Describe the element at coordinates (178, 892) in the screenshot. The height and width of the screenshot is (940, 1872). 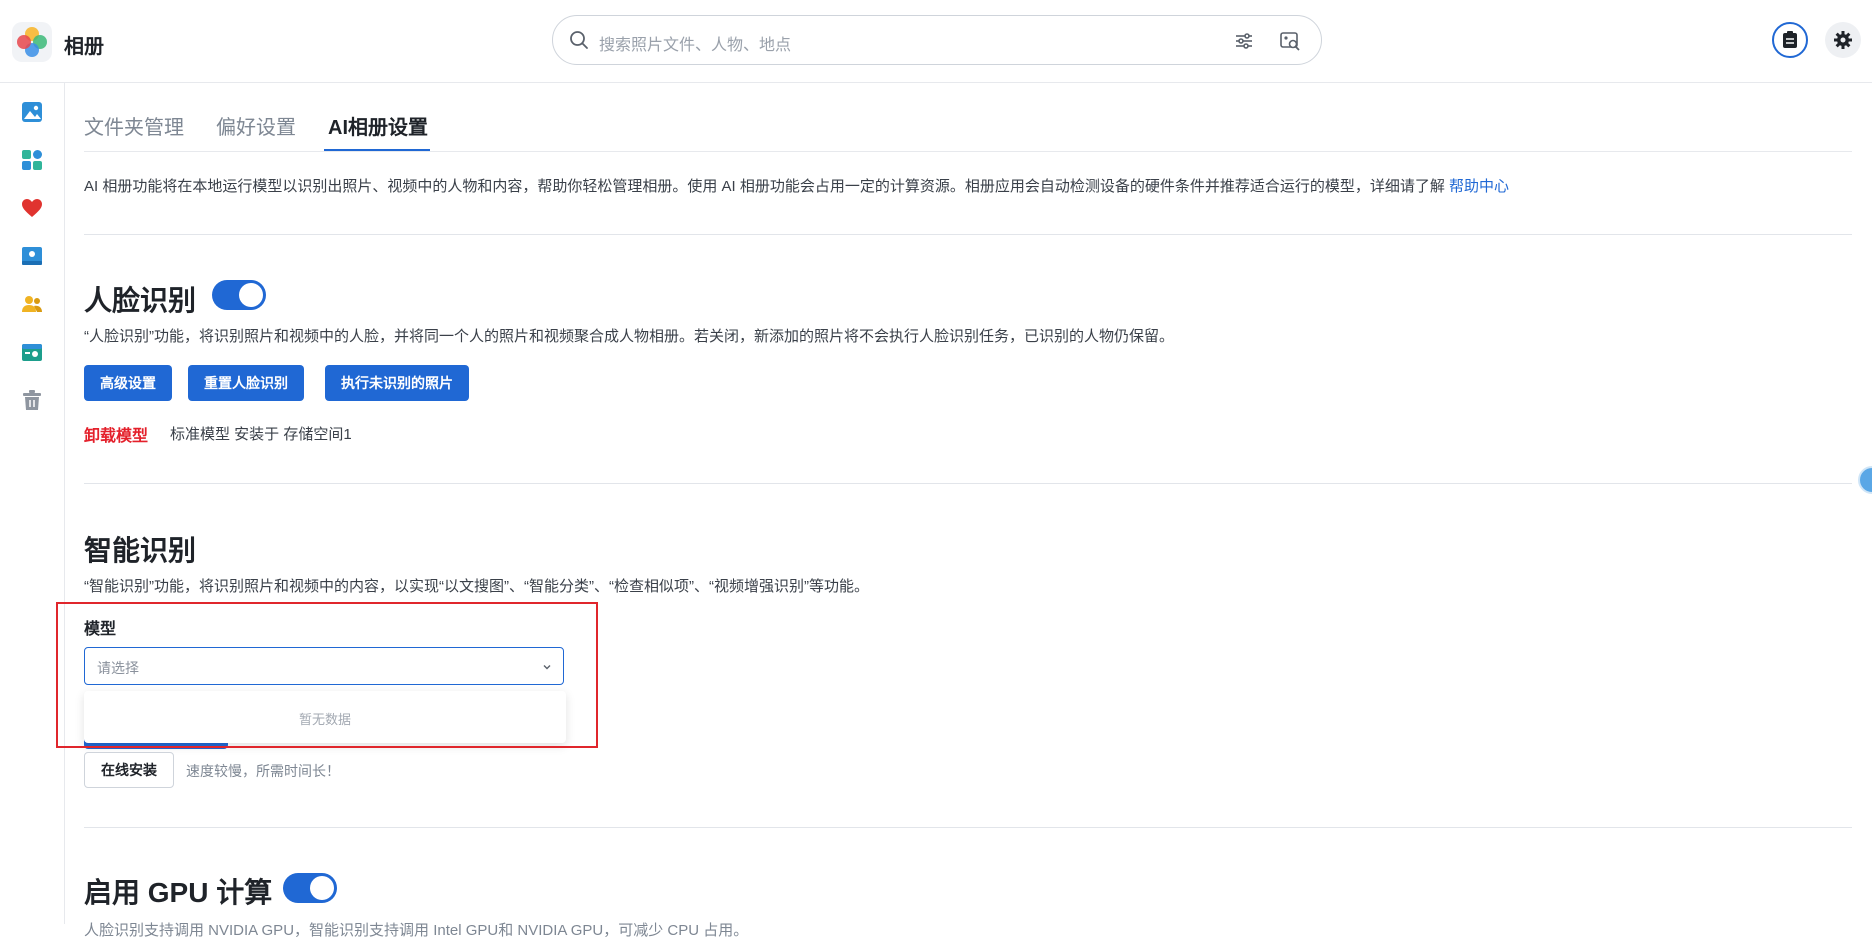
I see `gpu-compute-title: 启用 GPU 计算` at that location.